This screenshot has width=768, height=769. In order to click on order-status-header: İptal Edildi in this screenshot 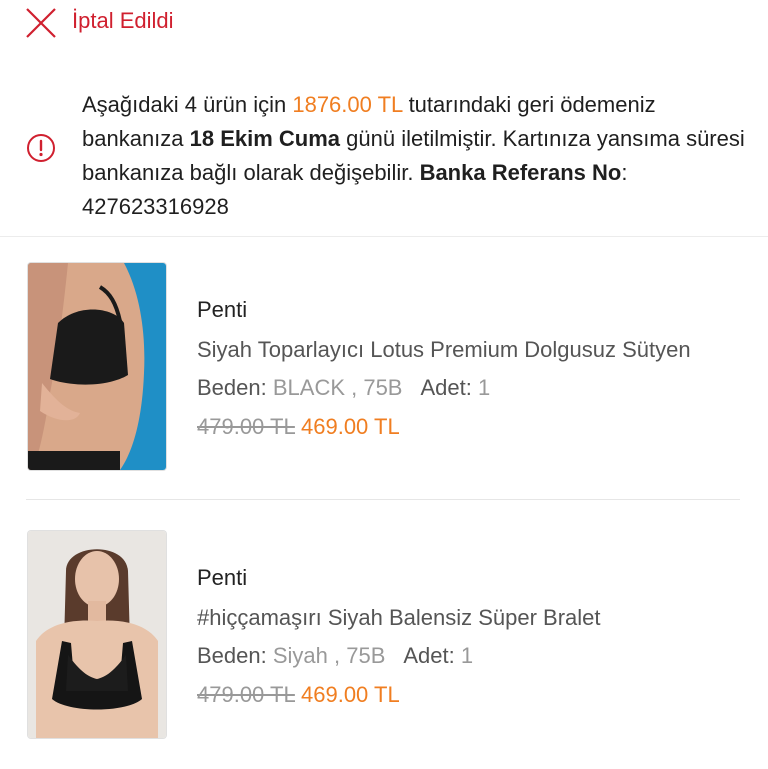, I will do `click(384, 25)`.